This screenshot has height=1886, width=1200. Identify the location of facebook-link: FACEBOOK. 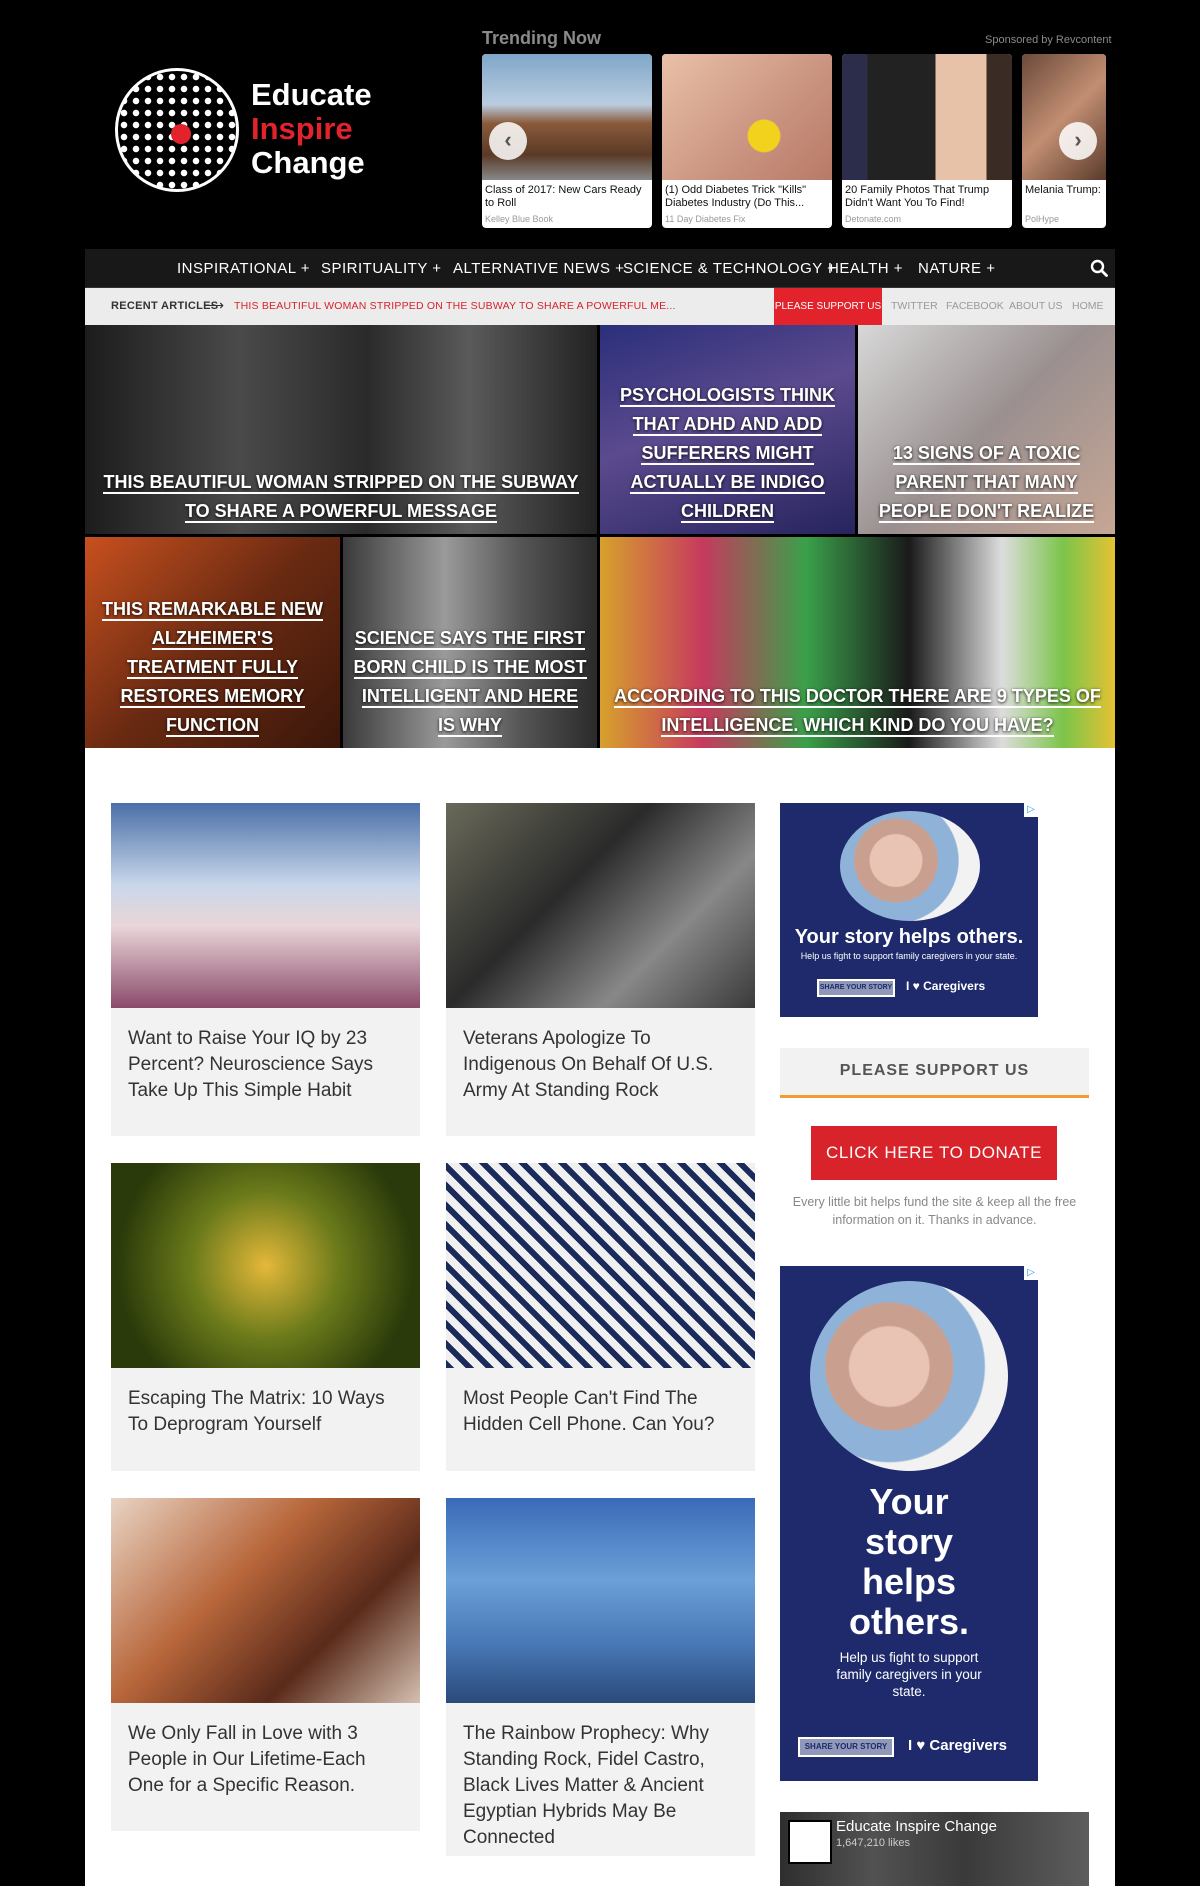
(975, 306).